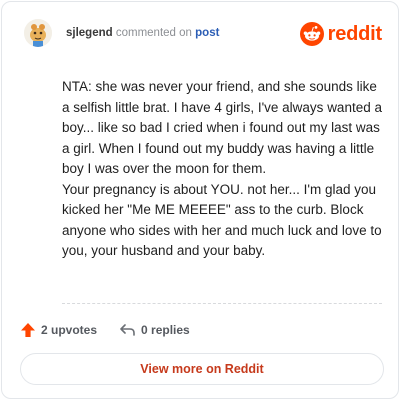  I want to click on reply-arrow-icon, so click(127, 330).